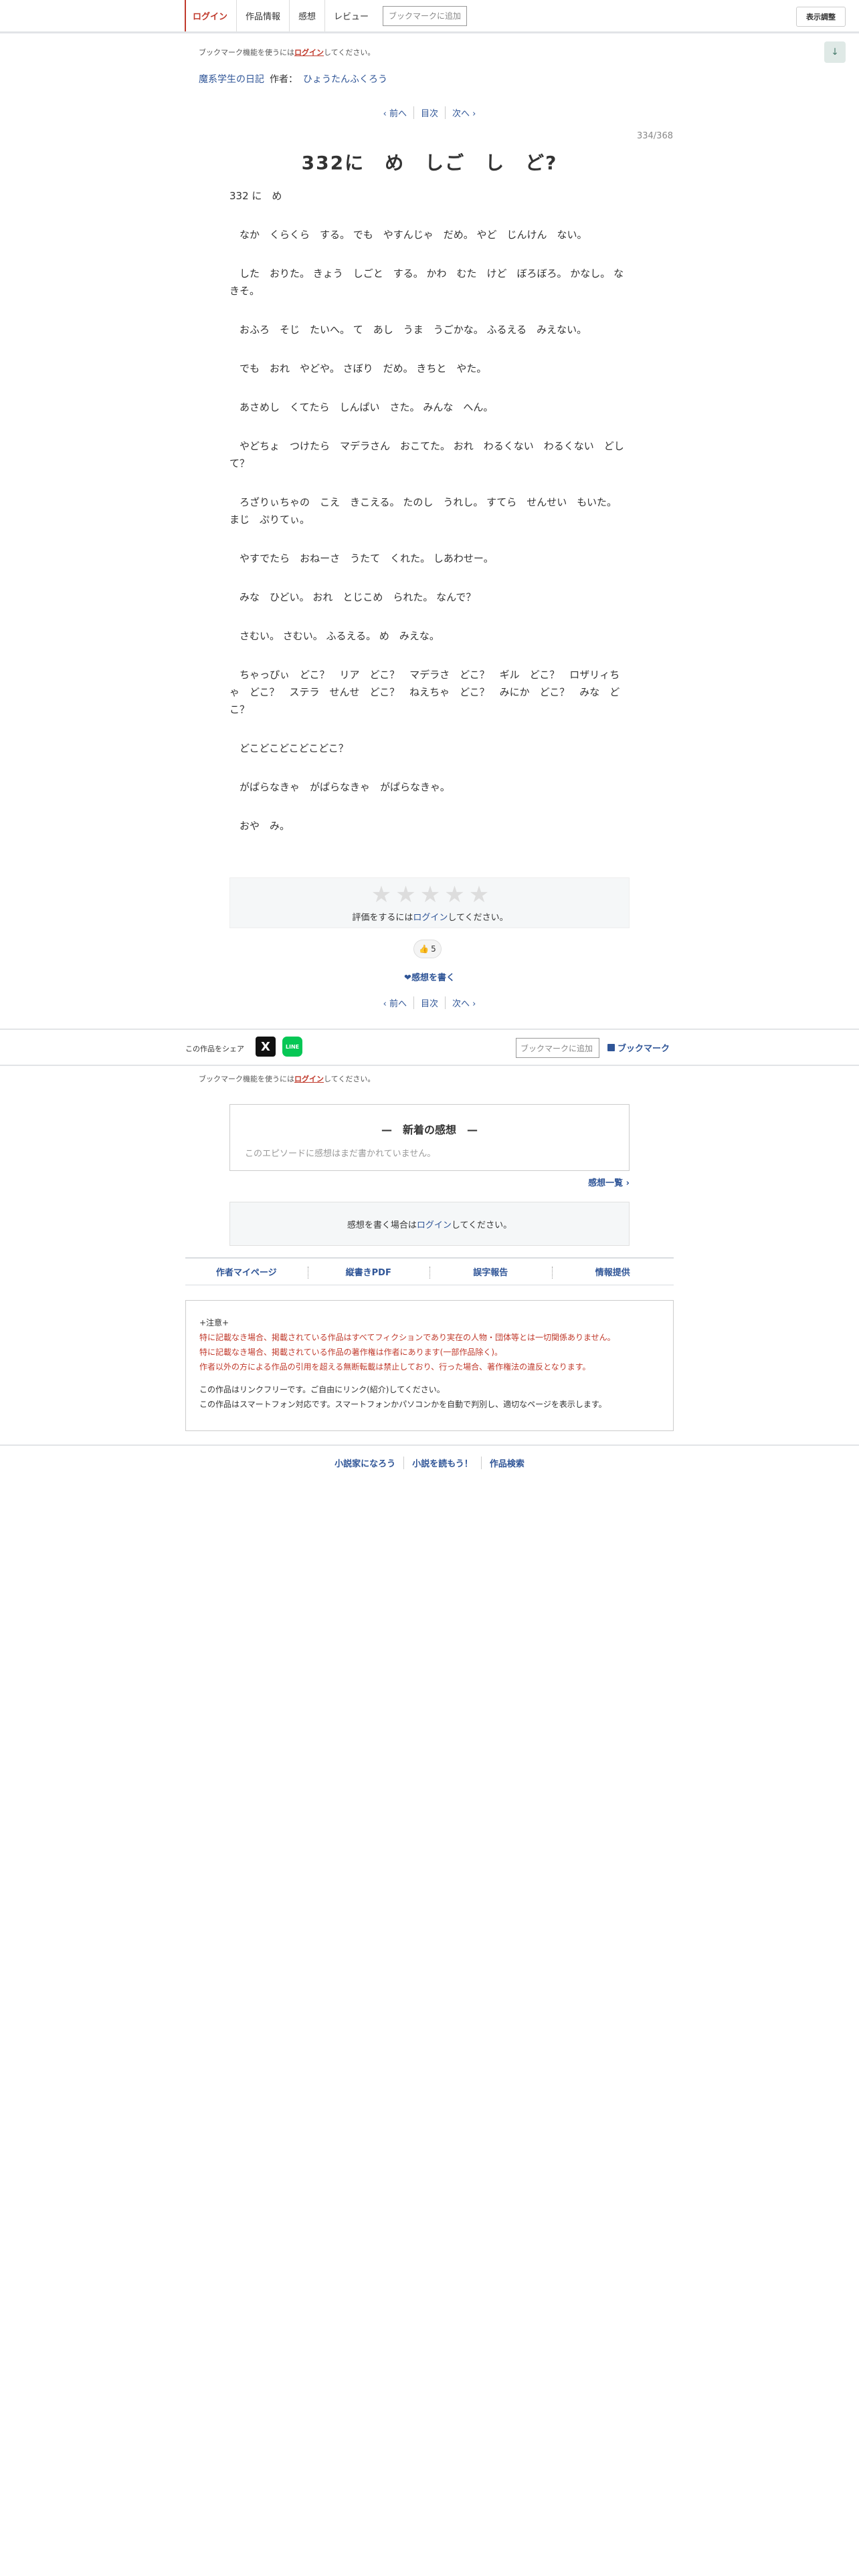  What do you see at coordinates (308, 15) in the screenshot?
I see `impressions-link: 感想` at bounding box center [308, 15].